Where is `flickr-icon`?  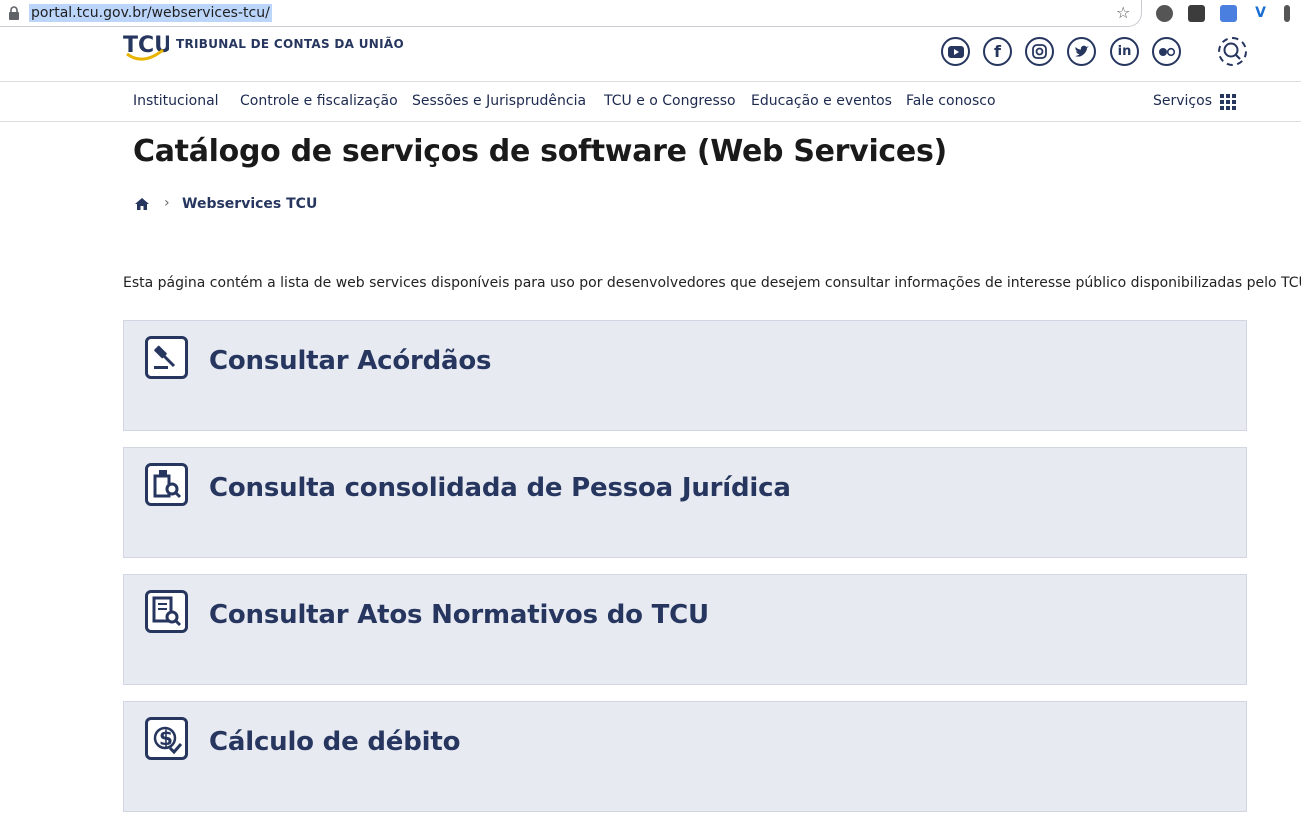
flickr-icon is located at coordinates (1166, 51).